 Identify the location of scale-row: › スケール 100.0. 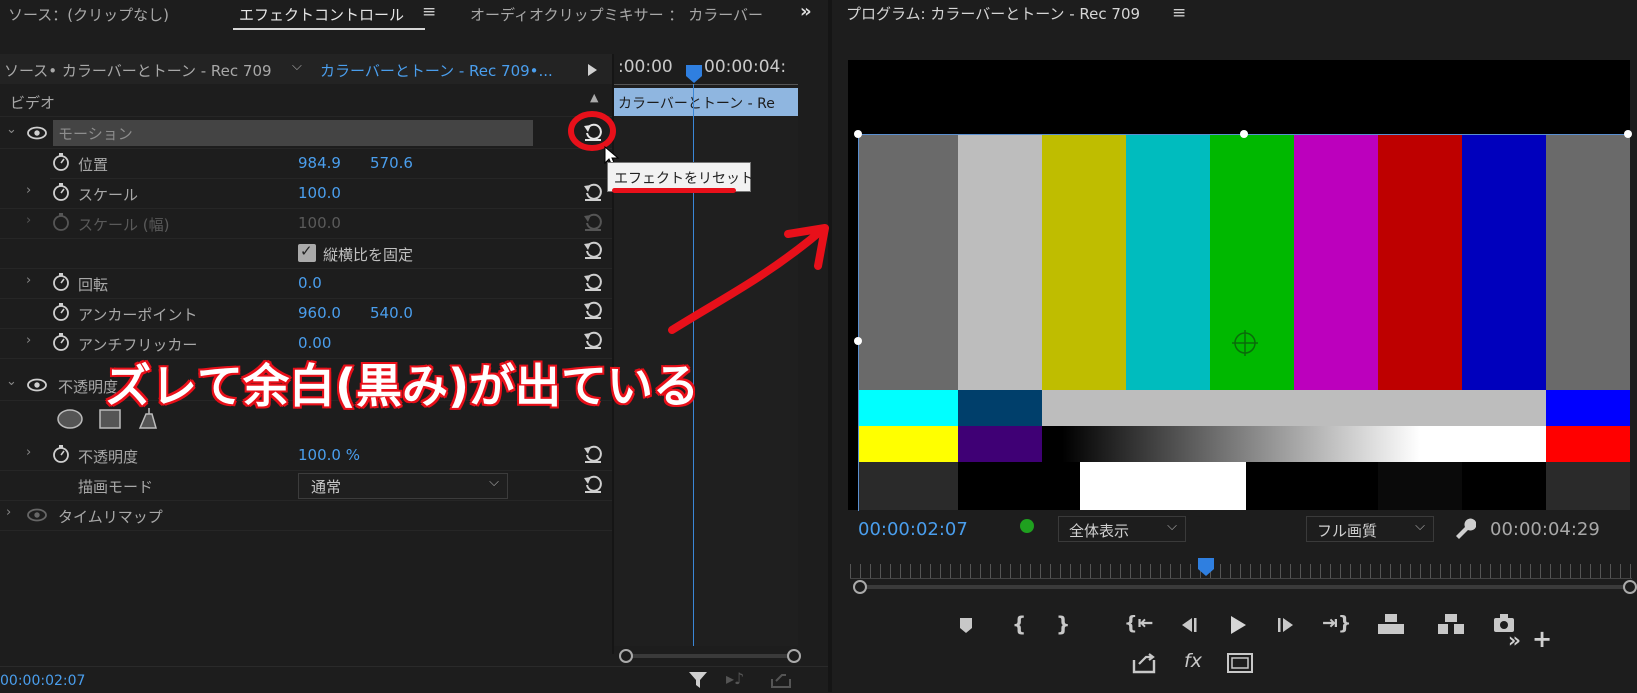
(306, 193).